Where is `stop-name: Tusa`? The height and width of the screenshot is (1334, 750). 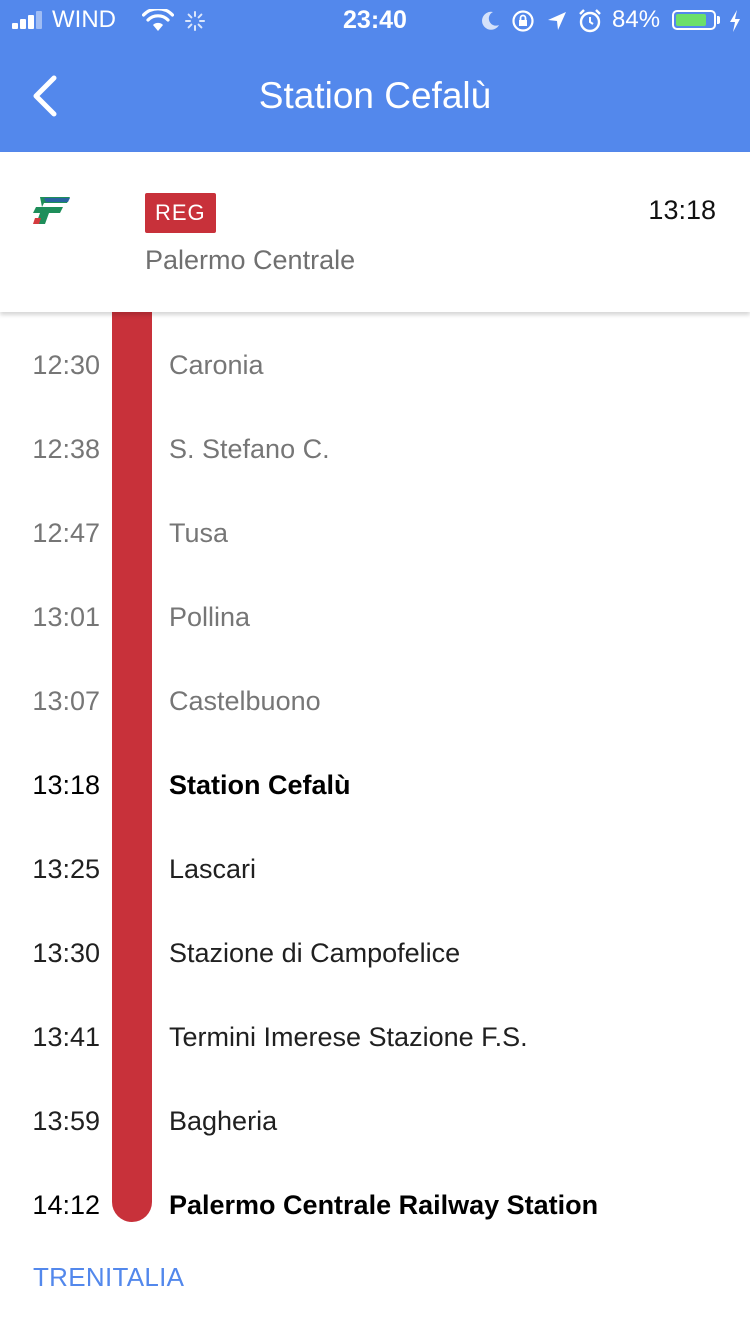 stop-name: Tusa is located at coordinates (199, 533).